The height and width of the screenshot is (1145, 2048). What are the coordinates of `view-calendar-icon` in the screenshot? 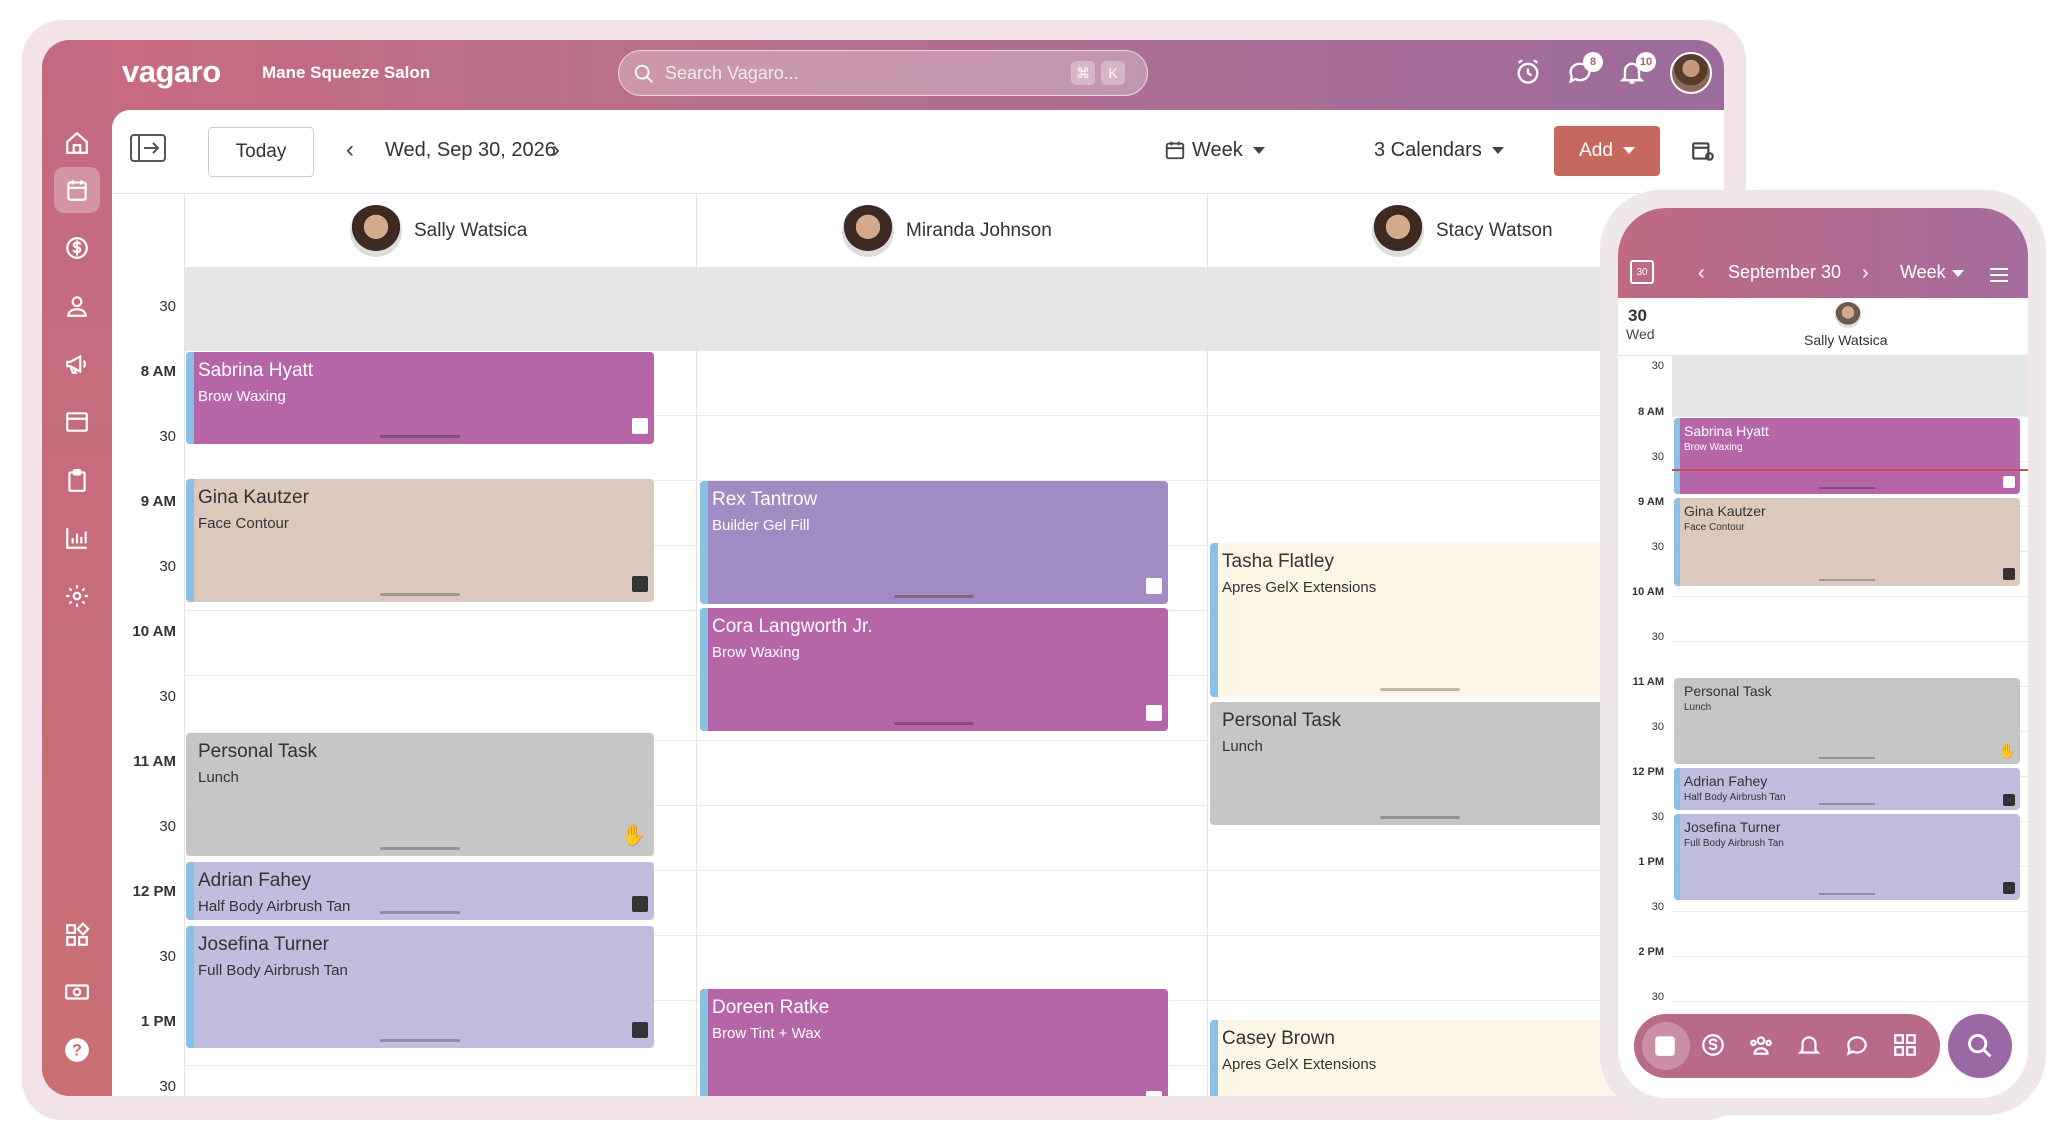 It's located at (1175, 150).